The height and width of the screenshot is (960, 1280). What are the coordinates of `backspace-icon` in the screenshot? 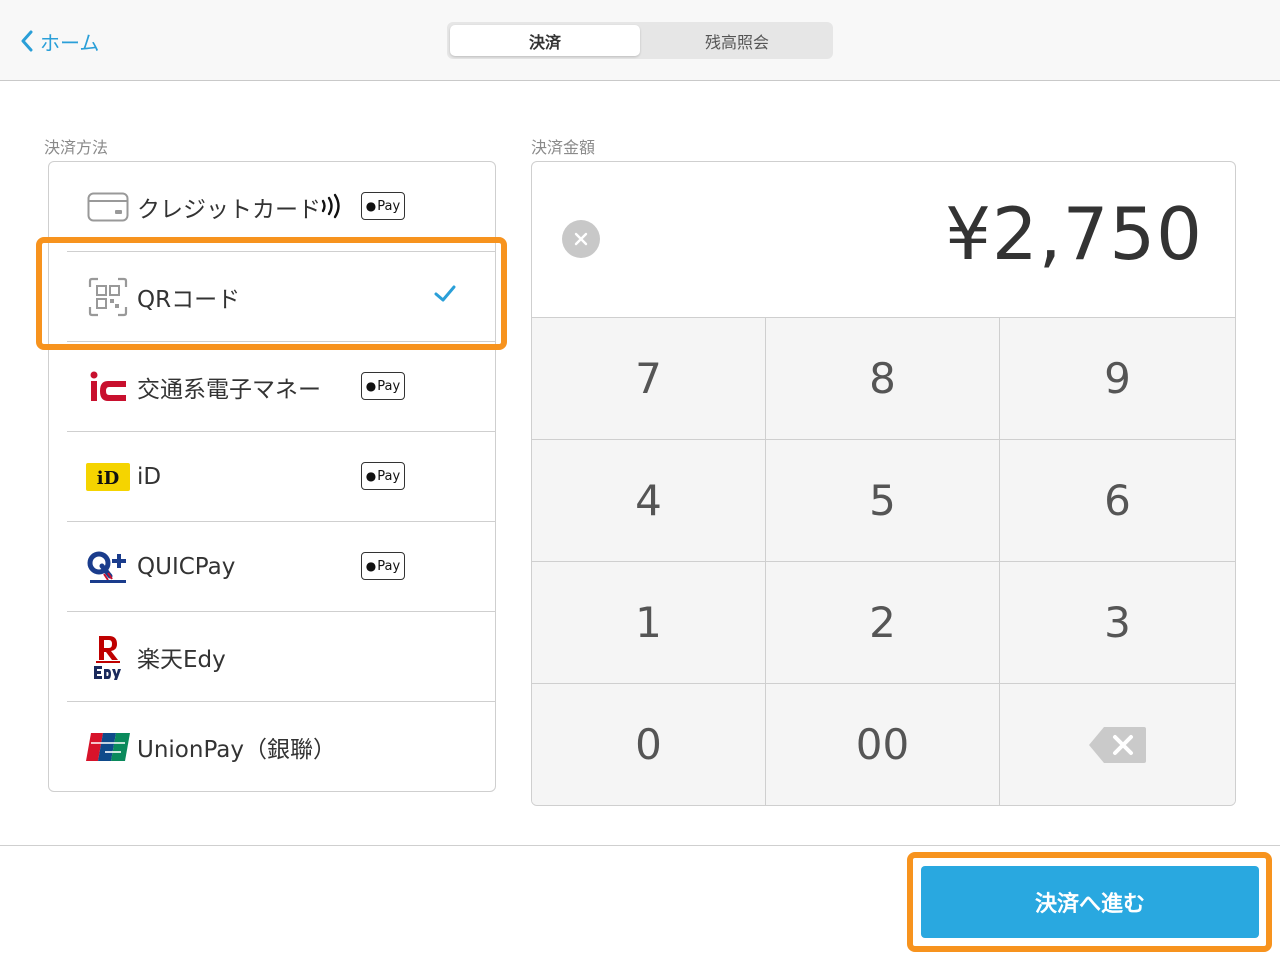 It's located at (1117, 744).